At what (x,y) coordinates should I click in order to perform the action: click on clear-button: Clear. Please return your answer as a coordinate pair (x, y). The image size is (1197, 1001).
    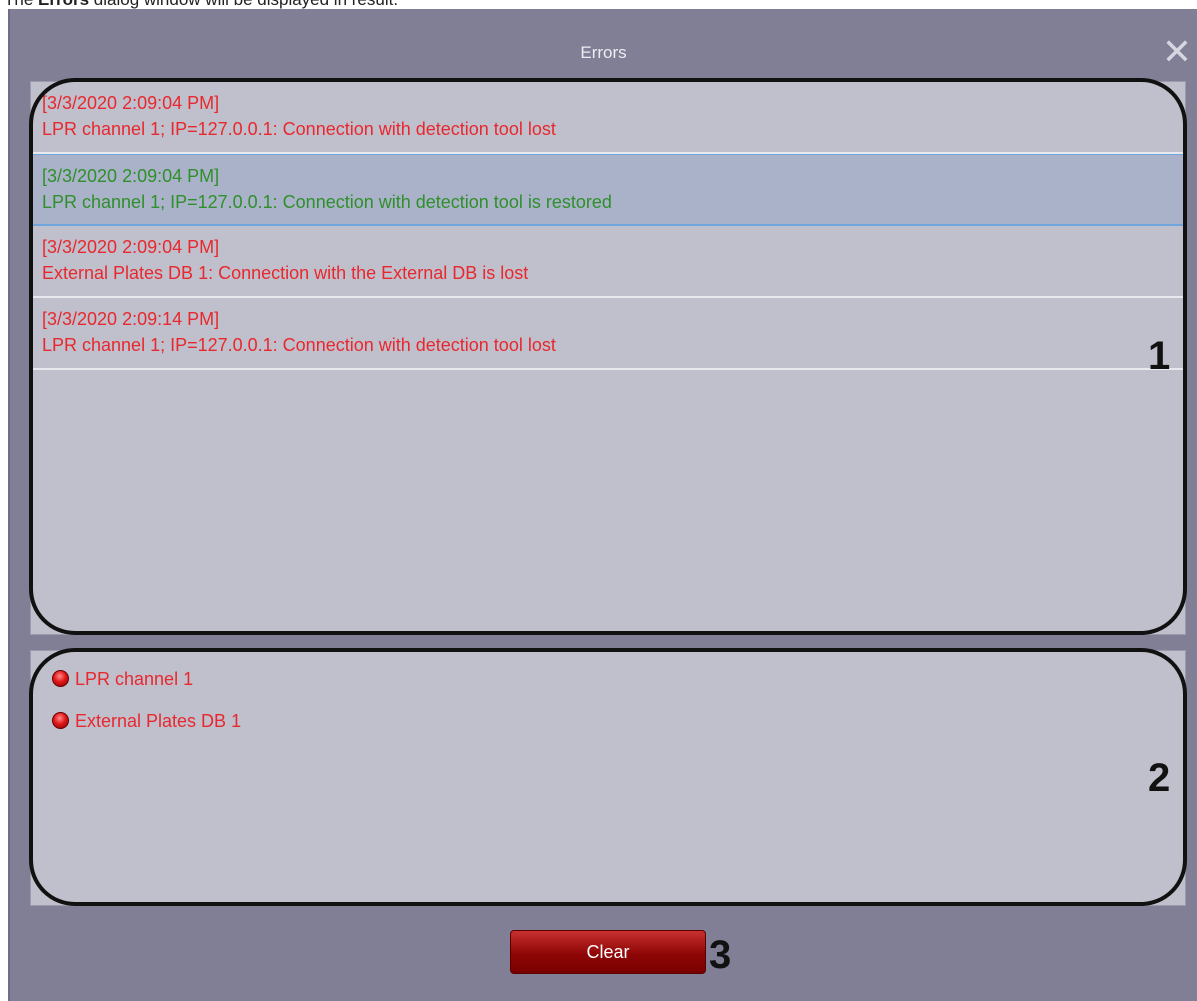
    Looking at the image, I should click on (608, 952).